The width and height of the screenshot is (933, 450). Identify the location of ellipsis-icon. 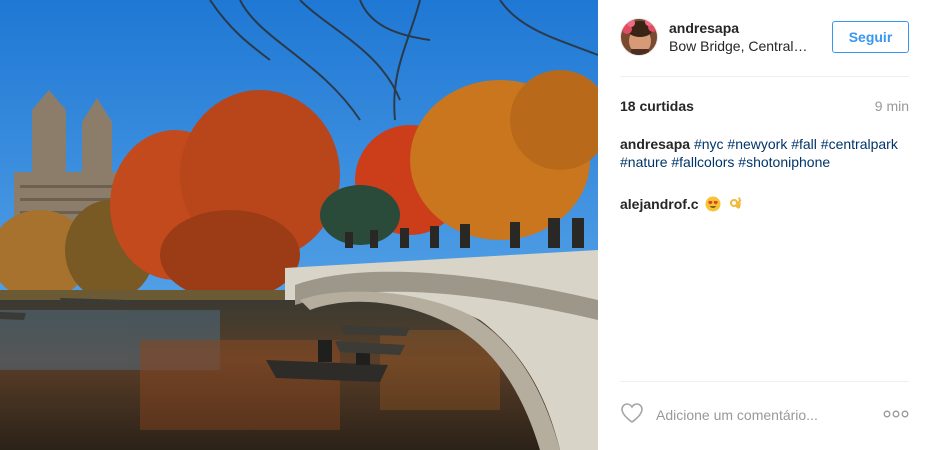
(896, 414).